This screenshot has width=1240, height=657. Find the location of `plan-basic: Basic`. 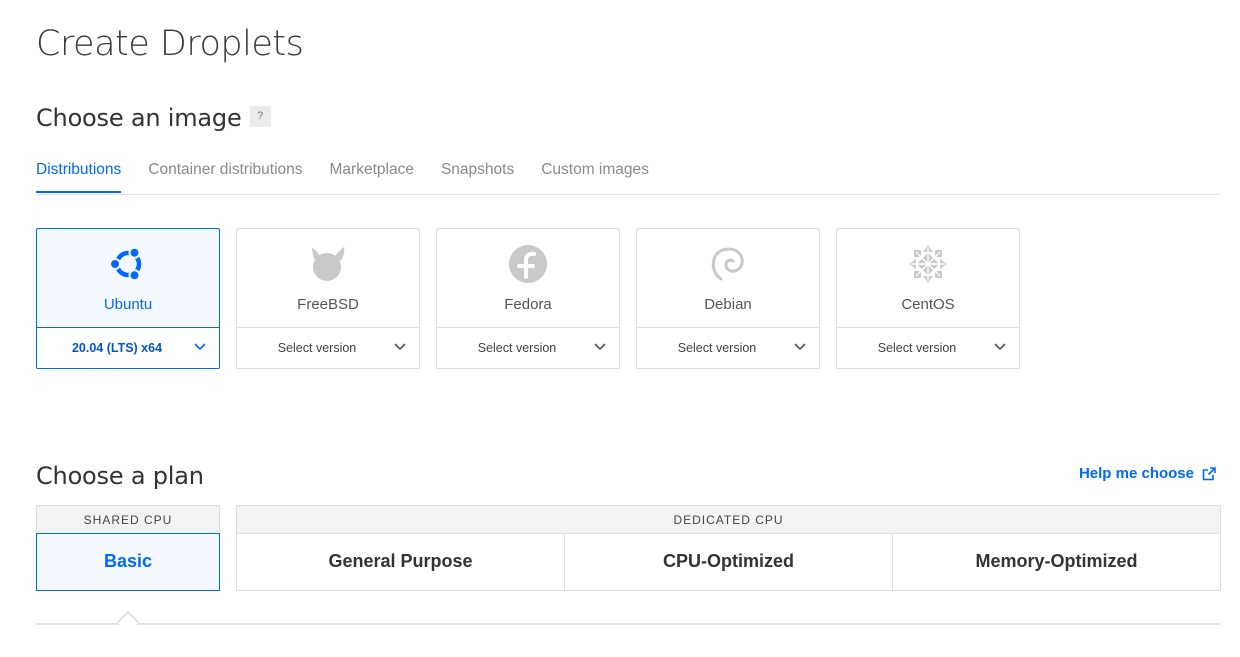

plan-basic: Basic is located at coordinates (128, 562).